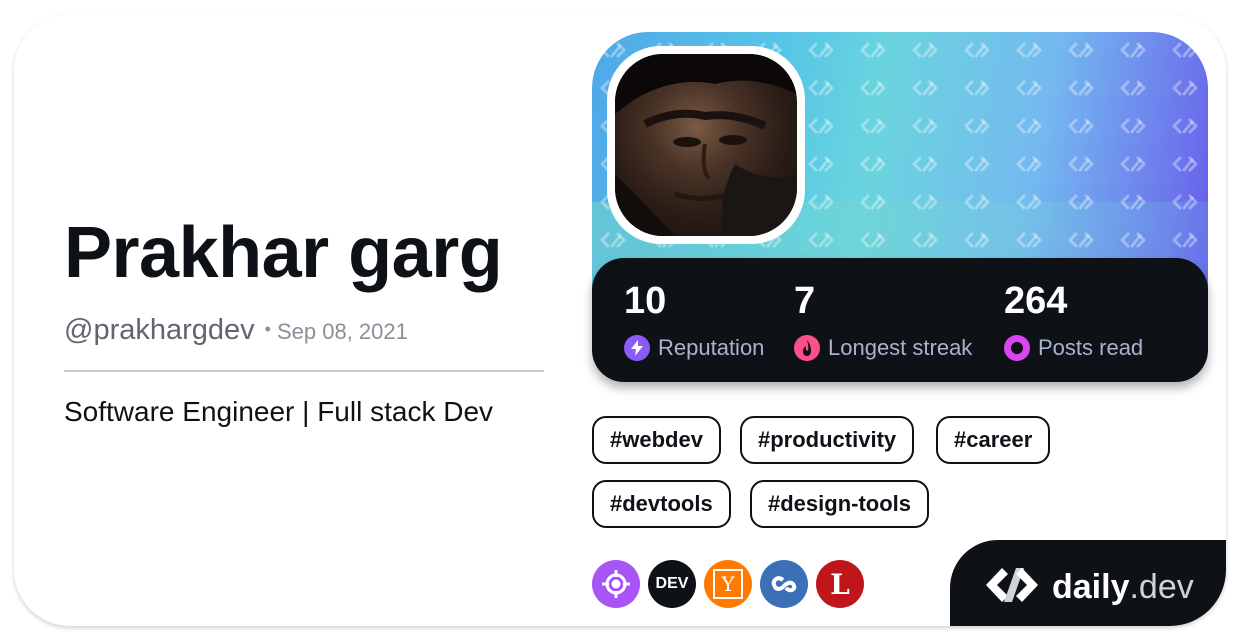 This screenshot has width=1240, height=640. I want to click on handle-row: @prakhargdev • Sep 08, 2021, so click(236, 330).